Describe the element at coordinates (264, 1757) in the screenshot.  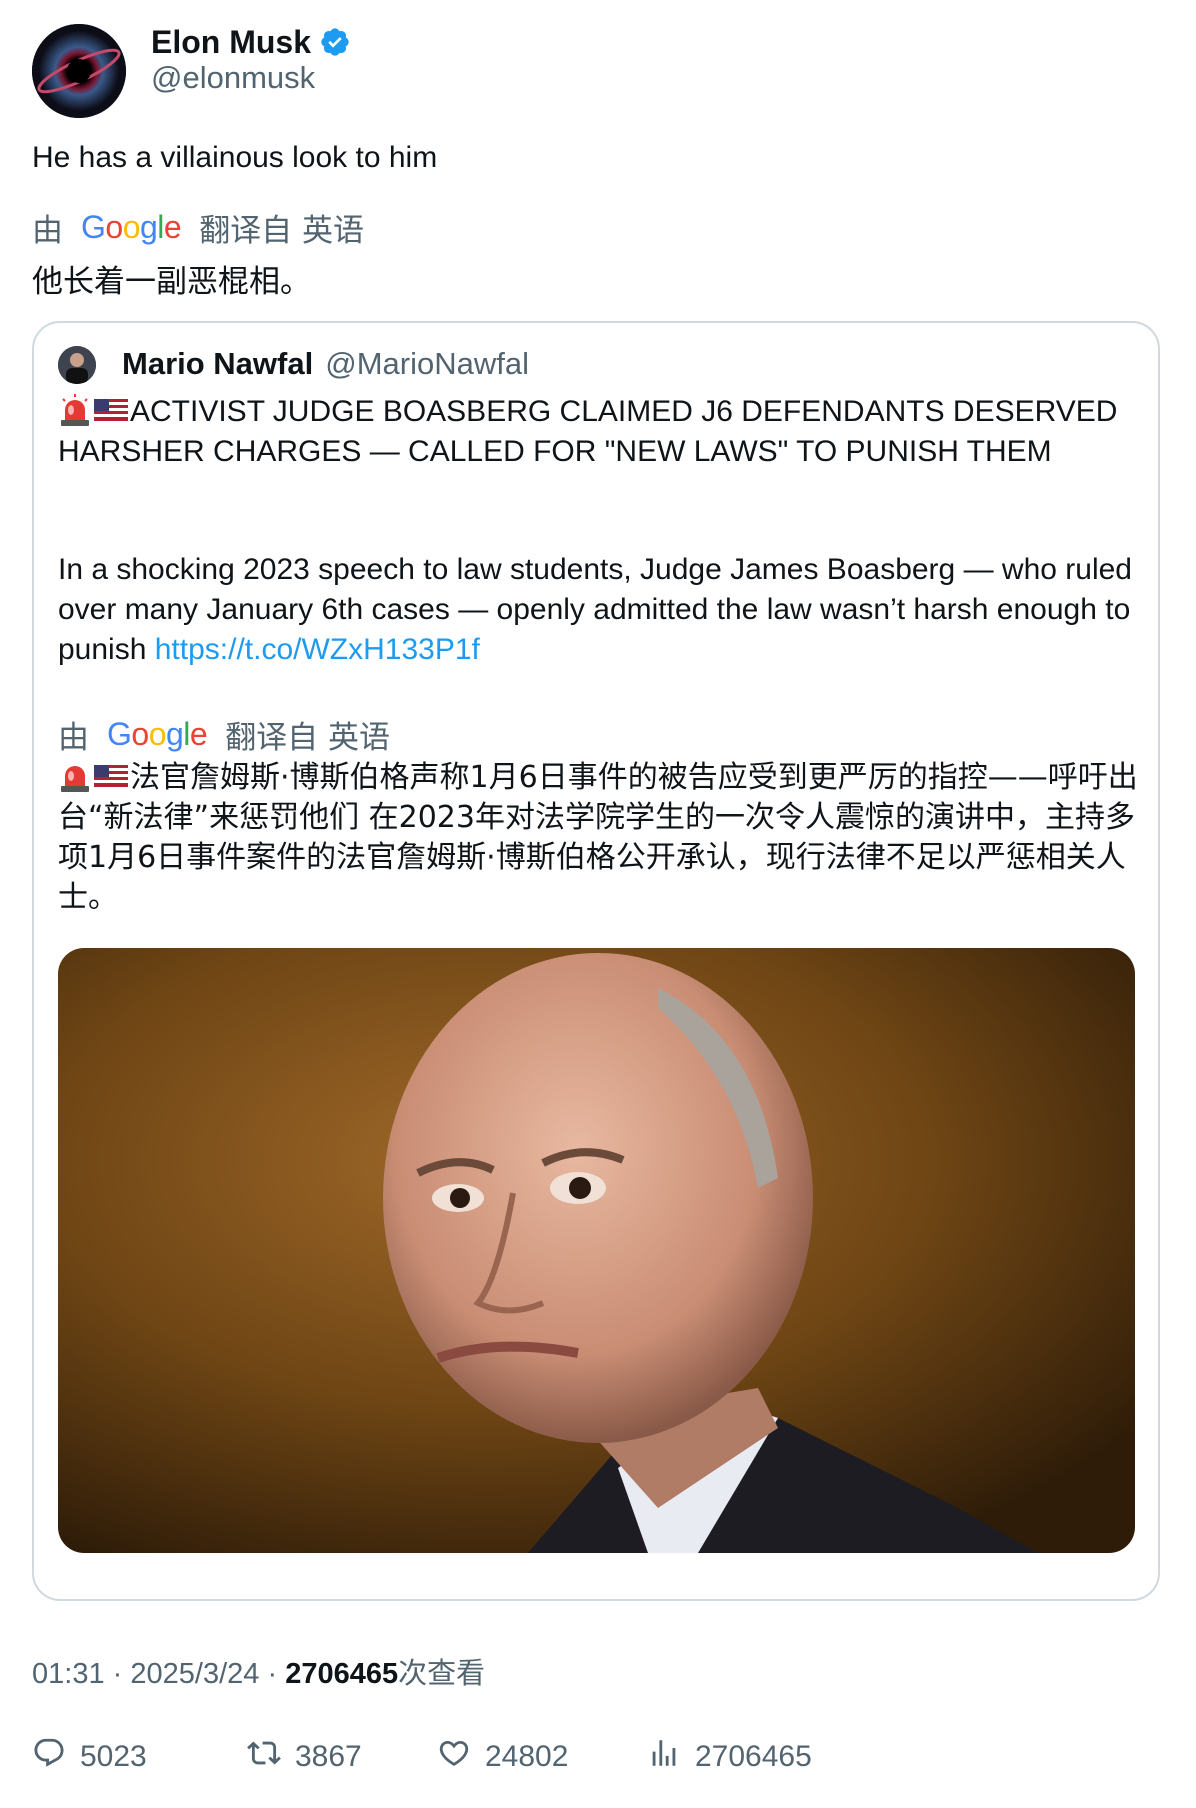
I see `retweet-icon` at that location.